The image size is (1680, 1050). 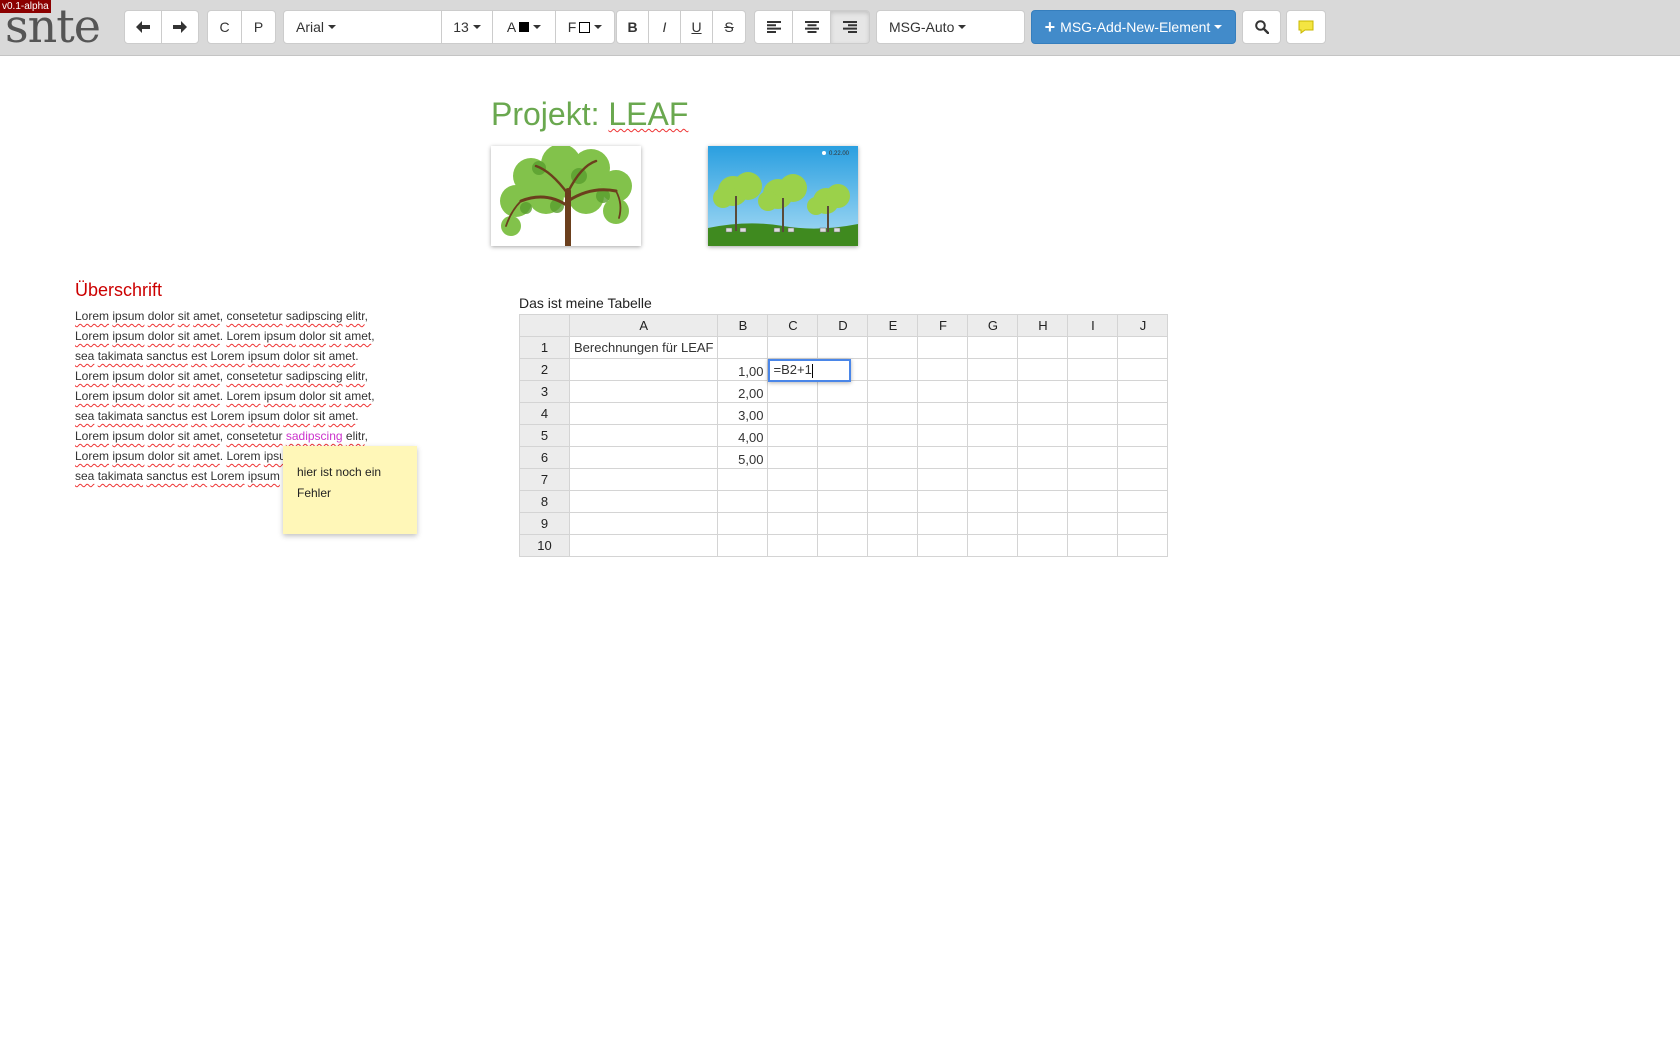 What do you see at coordinates (1261, 27) in the screenshot?
I see `search-button` at bounding box center [1261, 27].